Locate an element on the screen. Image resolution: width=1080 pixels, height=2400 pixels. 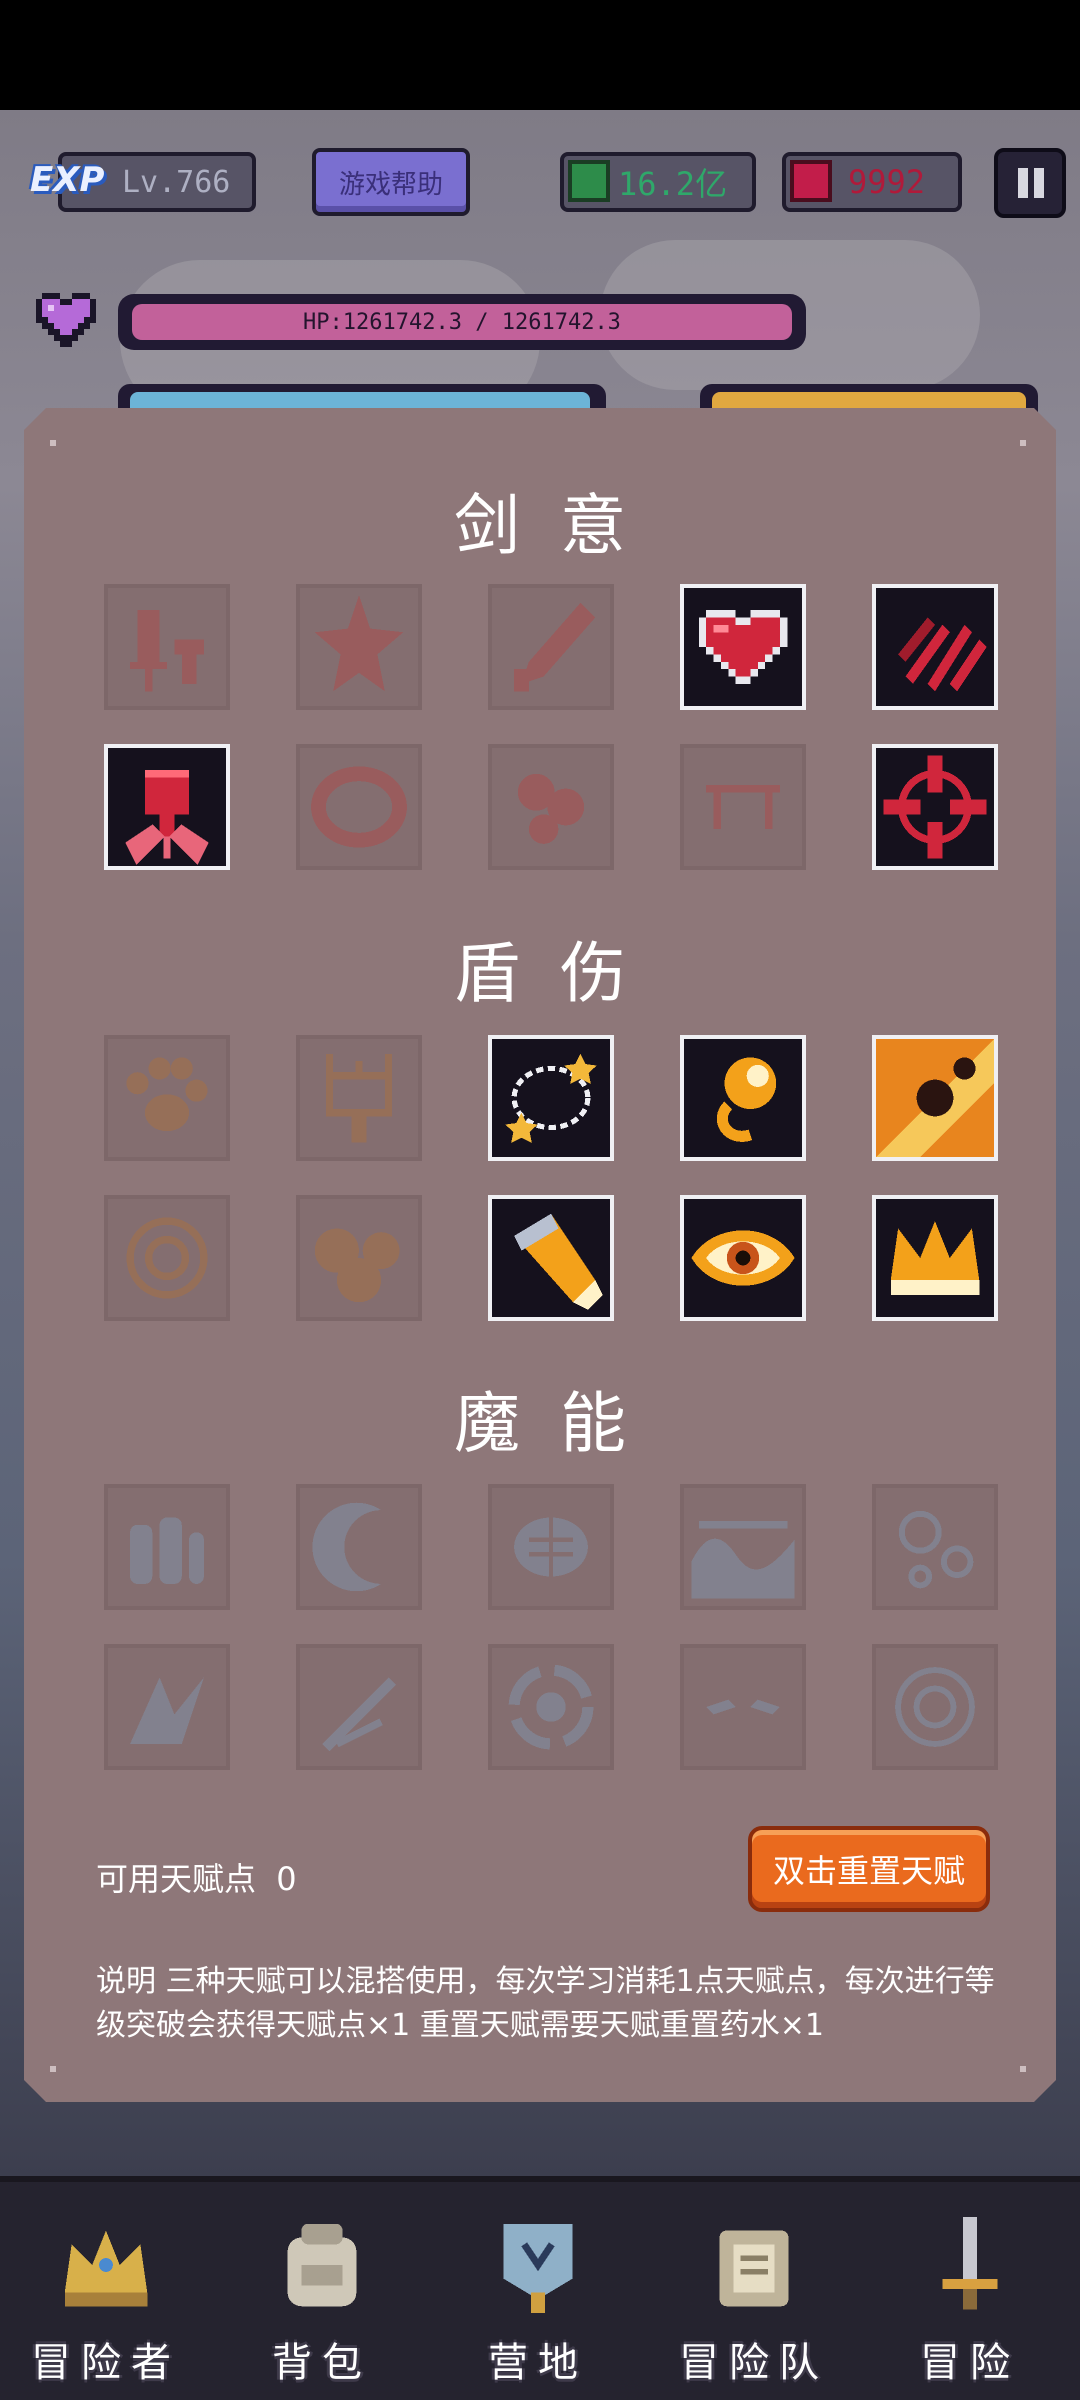
pause-button is located at coordinates (1030, 183).